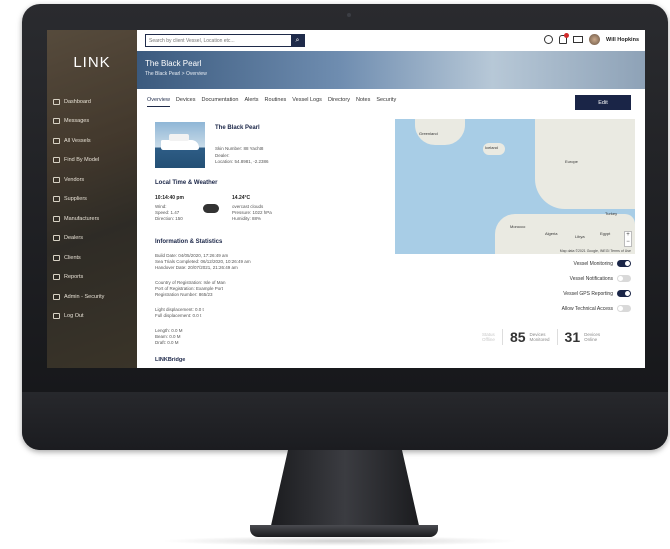 Image resolution: width=670 pixels, height=549 pixels. What do you see at coordinates (624, 308) in the screenshot?
I see `toggle-allow-technical-access` at bounding box center [624, 308].